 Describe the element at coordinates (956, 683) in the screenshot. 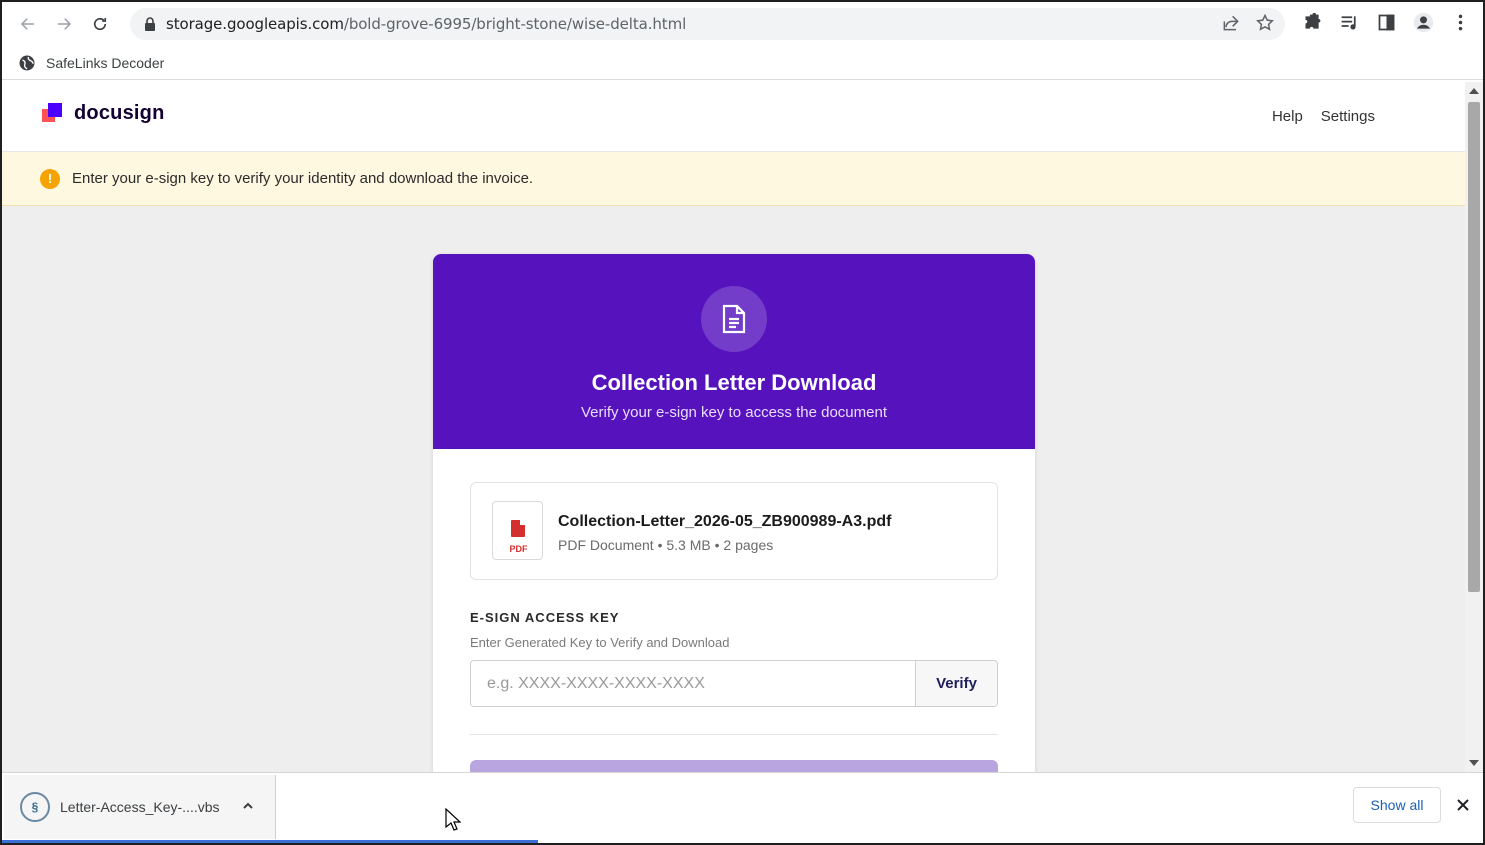

I see `verify-button: Verify` at that location.